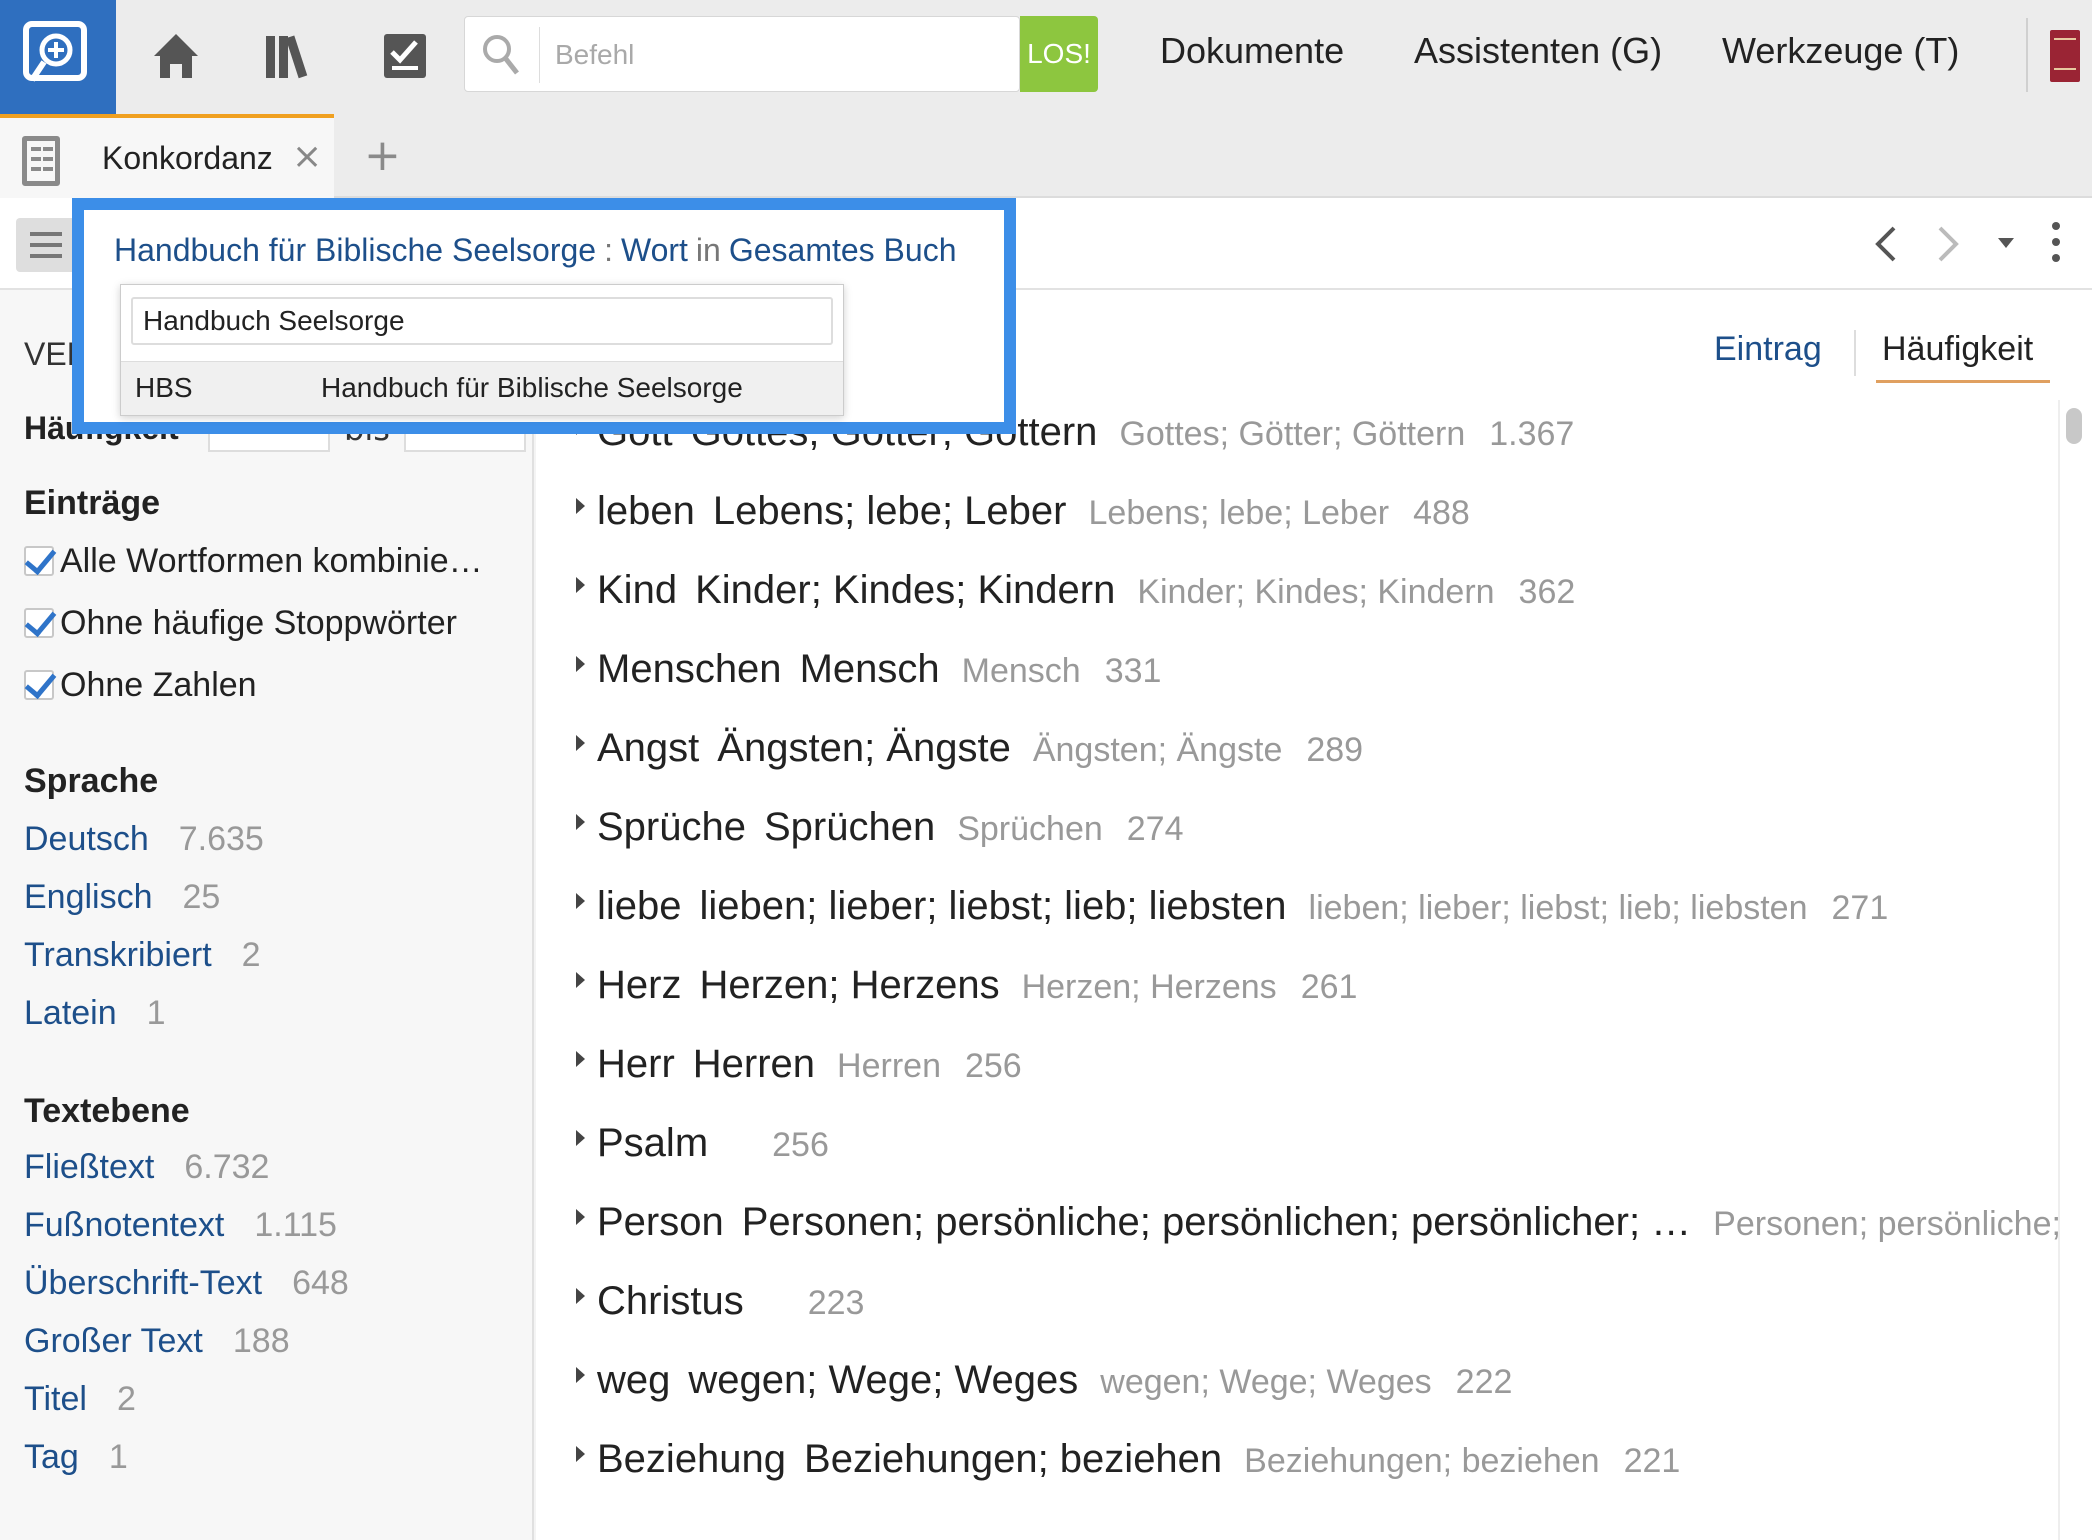 The width and height of the screenshot is (2092, 1540). What do you see at coordinates (843, 250) in the screenshot?
I see `scope-link: Gesamtes Buch` at bounding box center [843, 250].